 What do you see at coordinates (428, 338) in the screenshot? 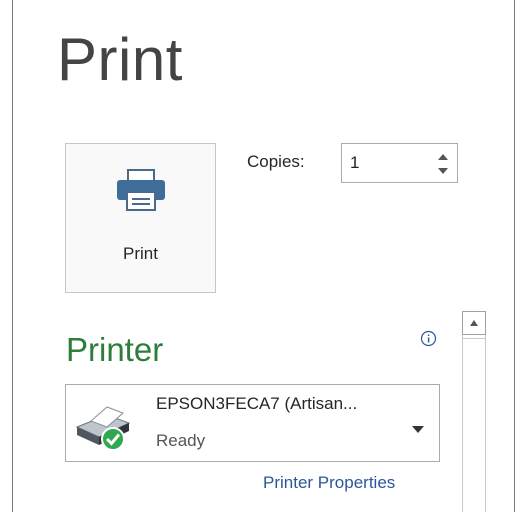
I see `info-icon` at bounding box center [428, 338].